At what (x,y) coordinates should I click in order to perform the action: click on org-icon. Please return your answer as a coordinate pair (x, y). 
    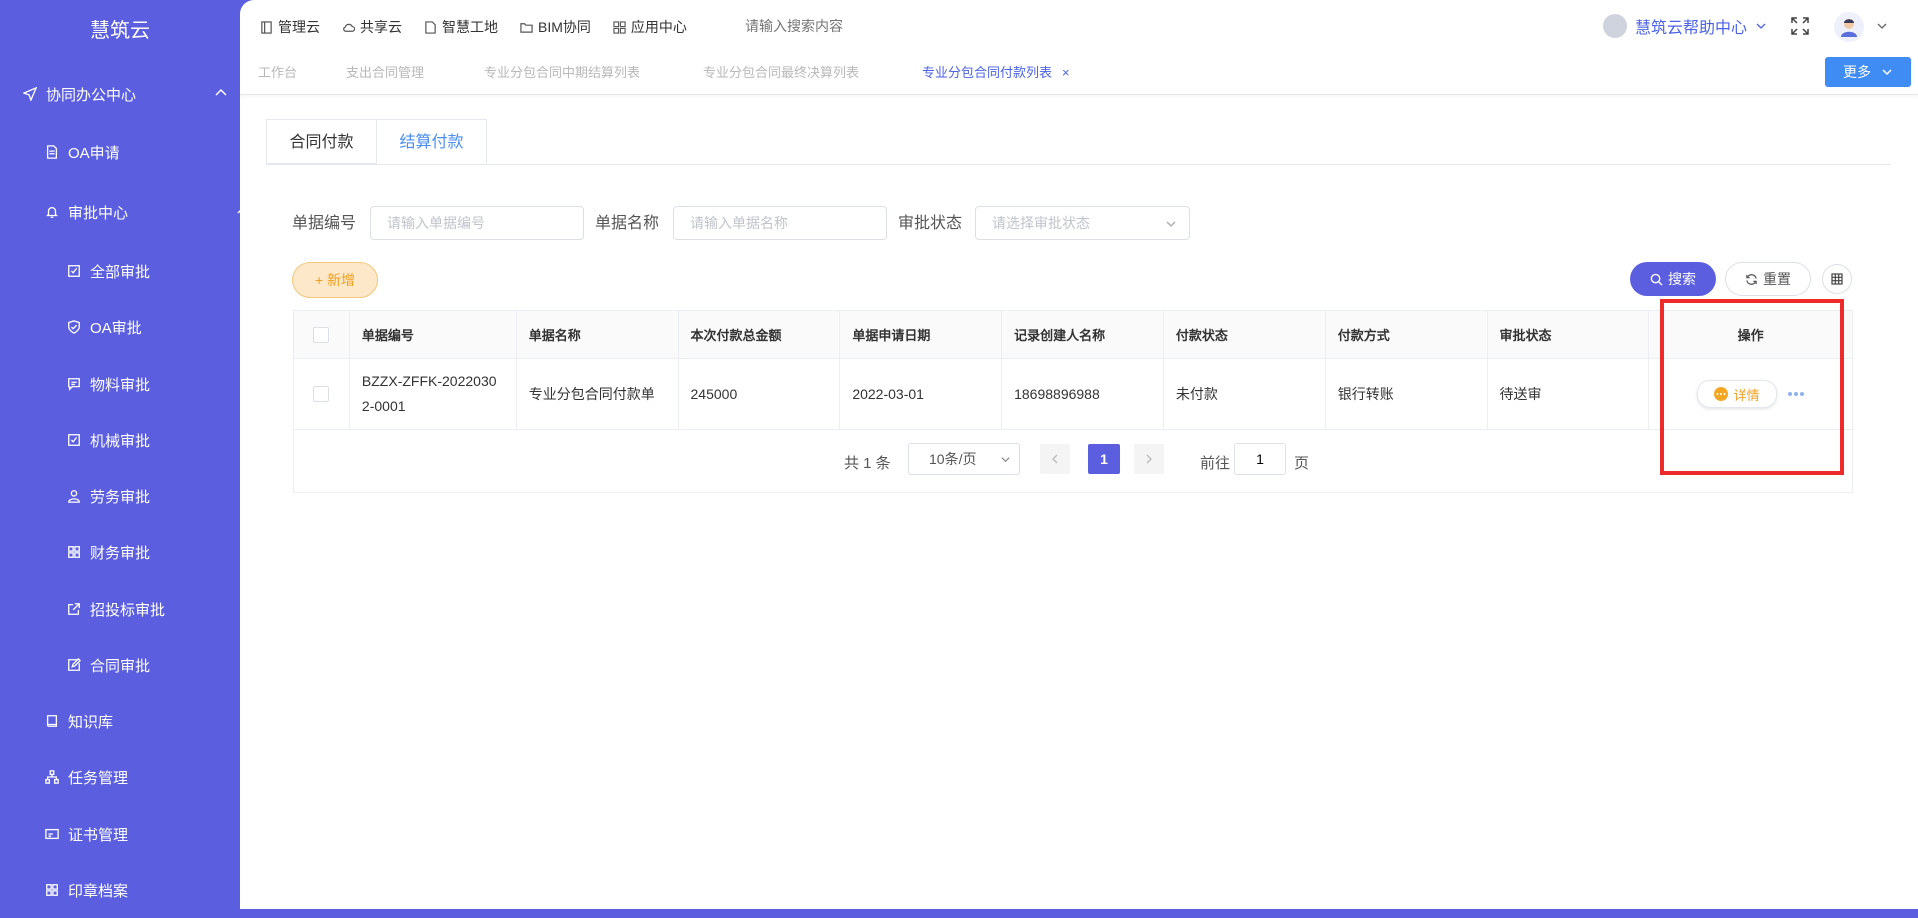
    Looking at the image, I should click on (52, 777).